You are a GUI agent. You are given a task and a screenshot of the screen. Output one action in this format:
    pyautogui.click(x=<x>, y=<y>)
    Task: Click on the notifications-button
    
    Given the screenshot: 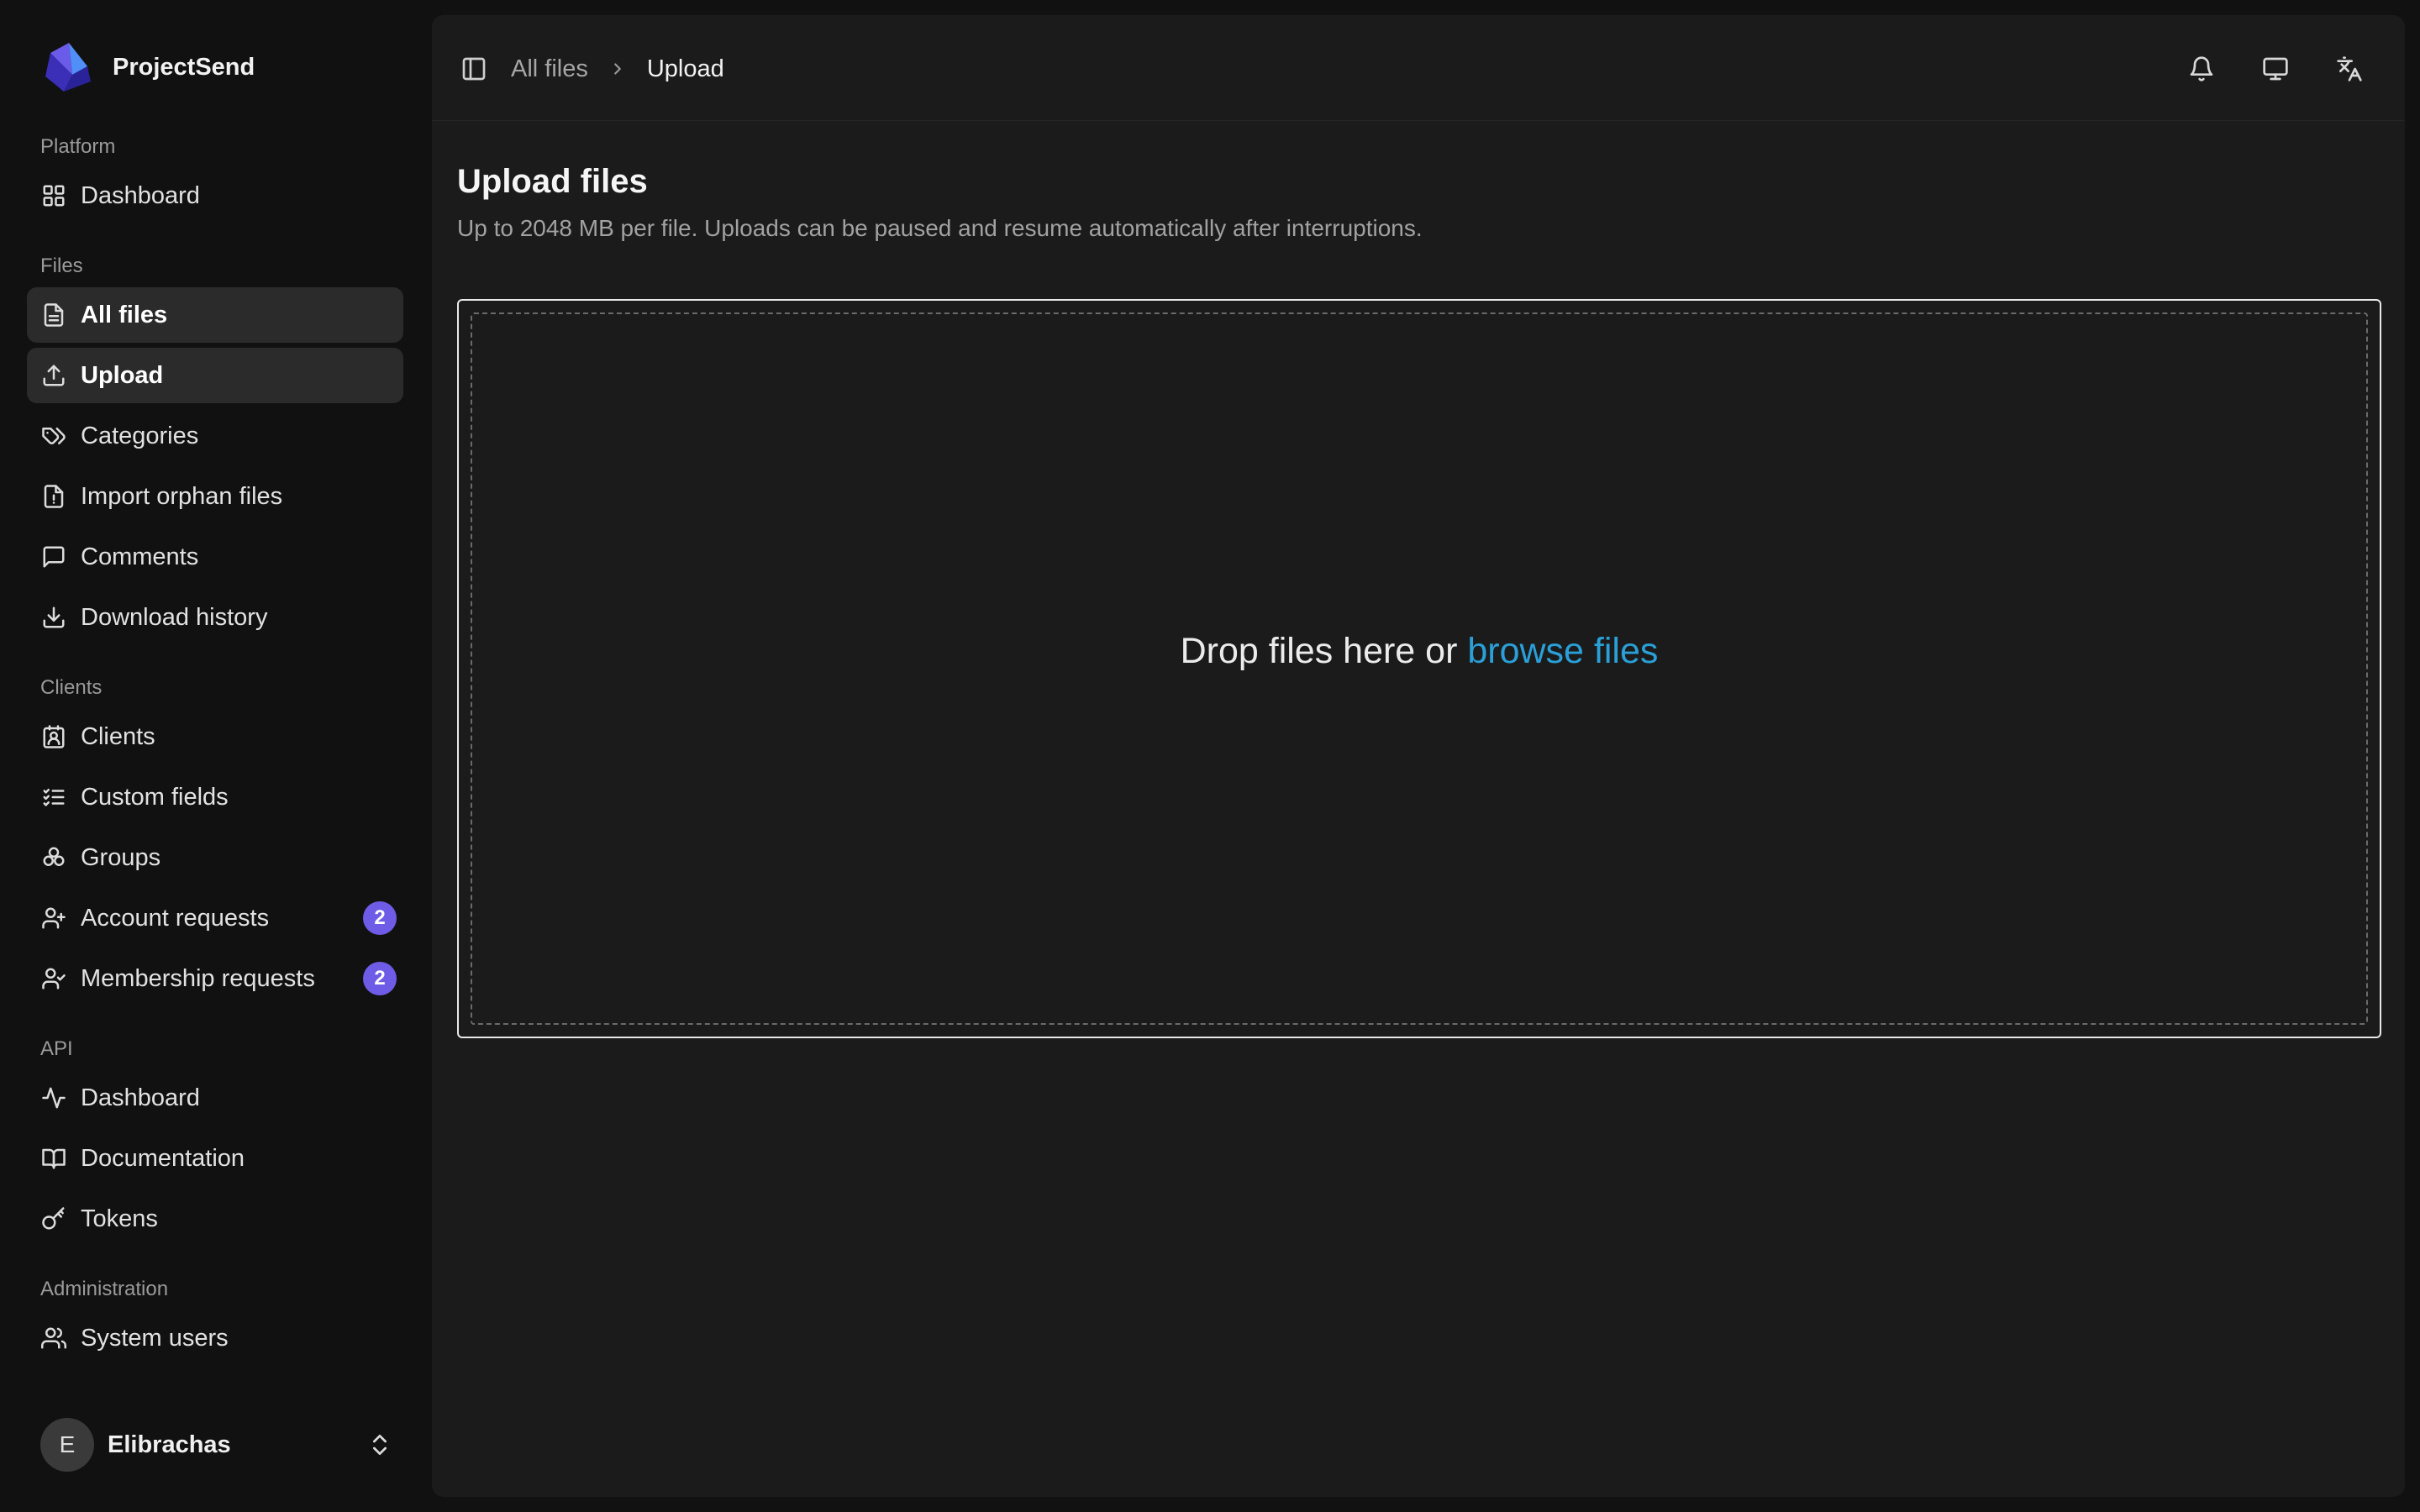 What is the action you would take?
    pyautogui.click(x=2202, y=69)
    